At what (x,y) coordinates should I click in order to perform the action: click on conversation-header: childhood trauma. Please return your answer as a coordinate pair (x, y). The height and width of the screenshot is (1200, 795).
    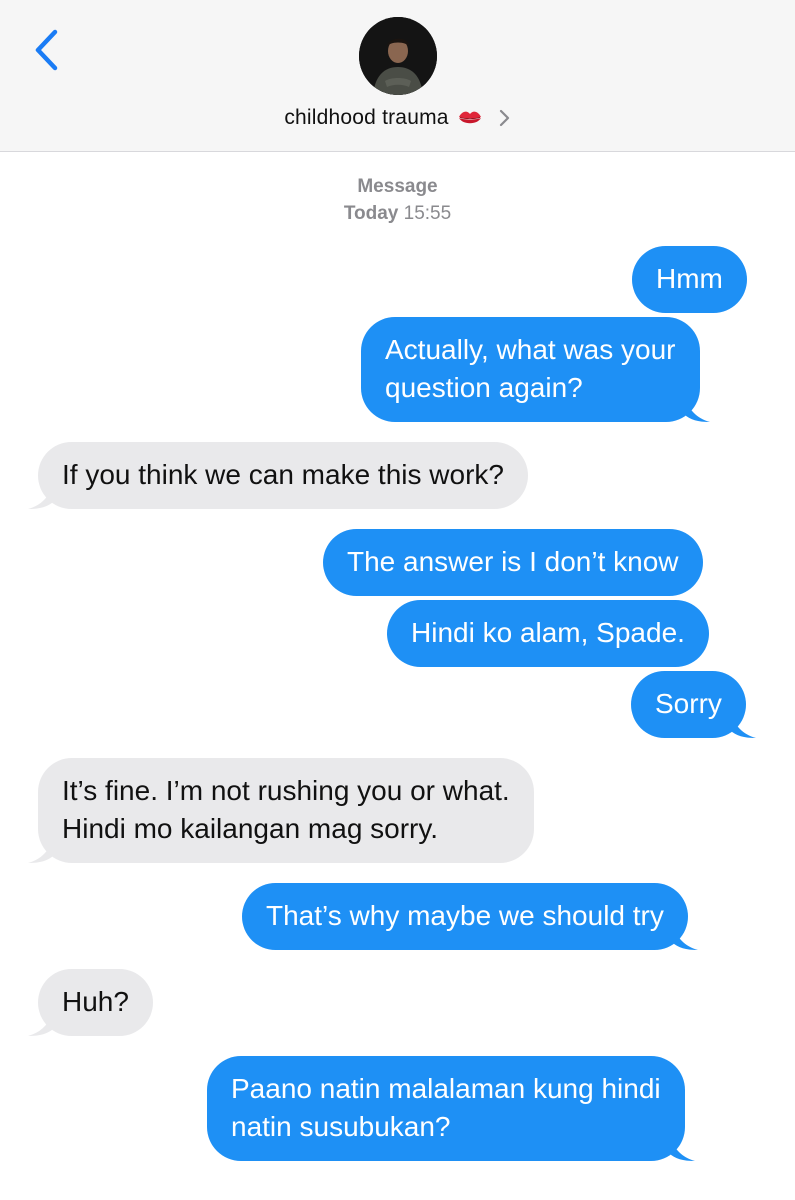
    Looking at the image, I should click on (397, 76).